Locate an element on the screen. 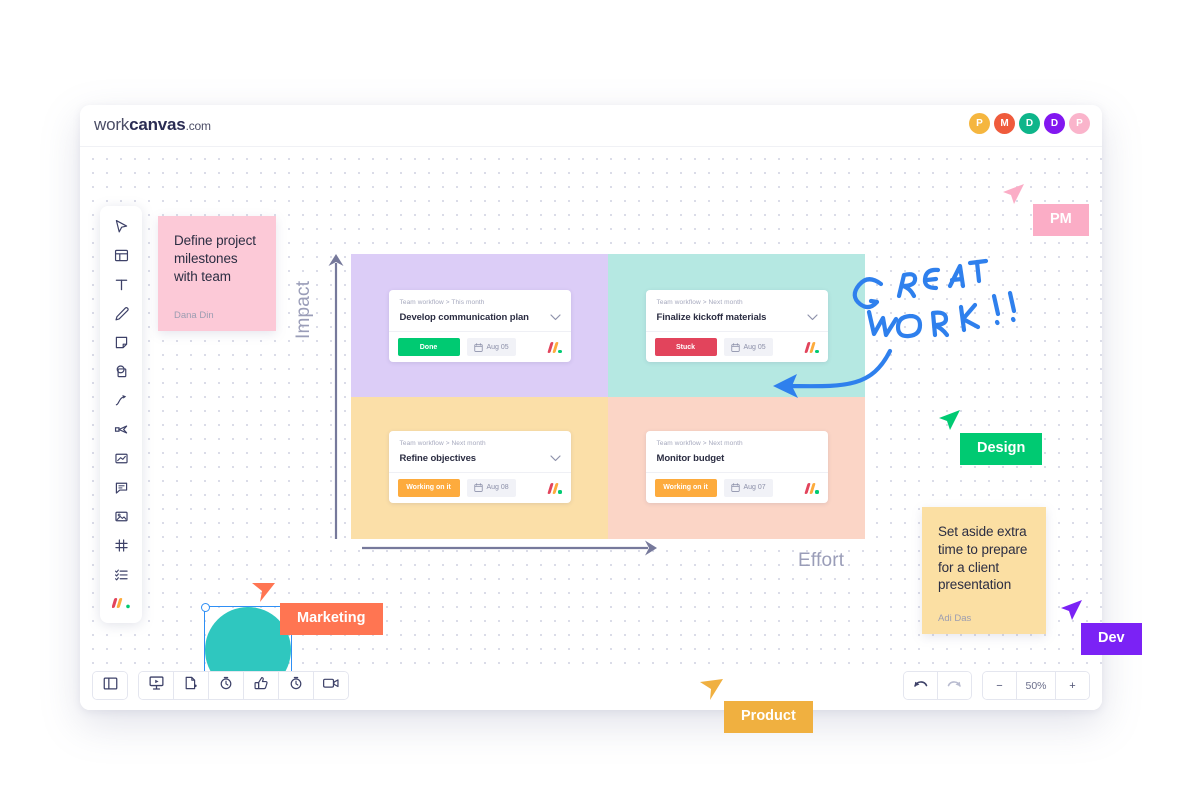  card-title: Finalize kickoff materials is located at coordinates (711, 317).